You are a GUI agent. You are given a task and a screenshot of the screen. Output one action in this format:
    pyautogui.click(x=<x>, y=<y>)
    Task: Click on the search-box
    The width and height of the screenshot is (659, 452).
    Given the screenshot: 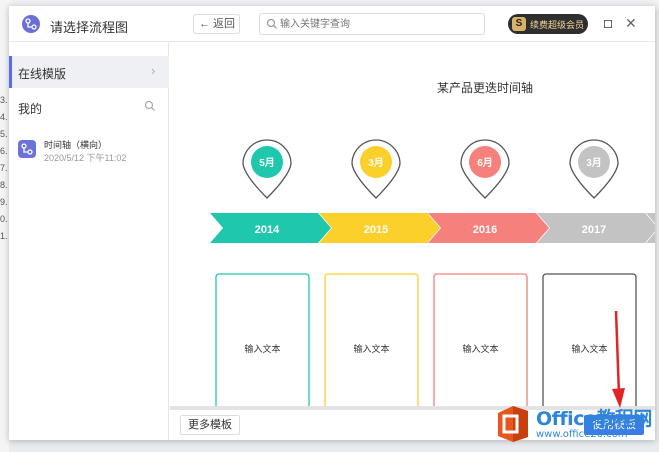 What is the action you would take?
    pyautogui.click(x=372, y=24)
    